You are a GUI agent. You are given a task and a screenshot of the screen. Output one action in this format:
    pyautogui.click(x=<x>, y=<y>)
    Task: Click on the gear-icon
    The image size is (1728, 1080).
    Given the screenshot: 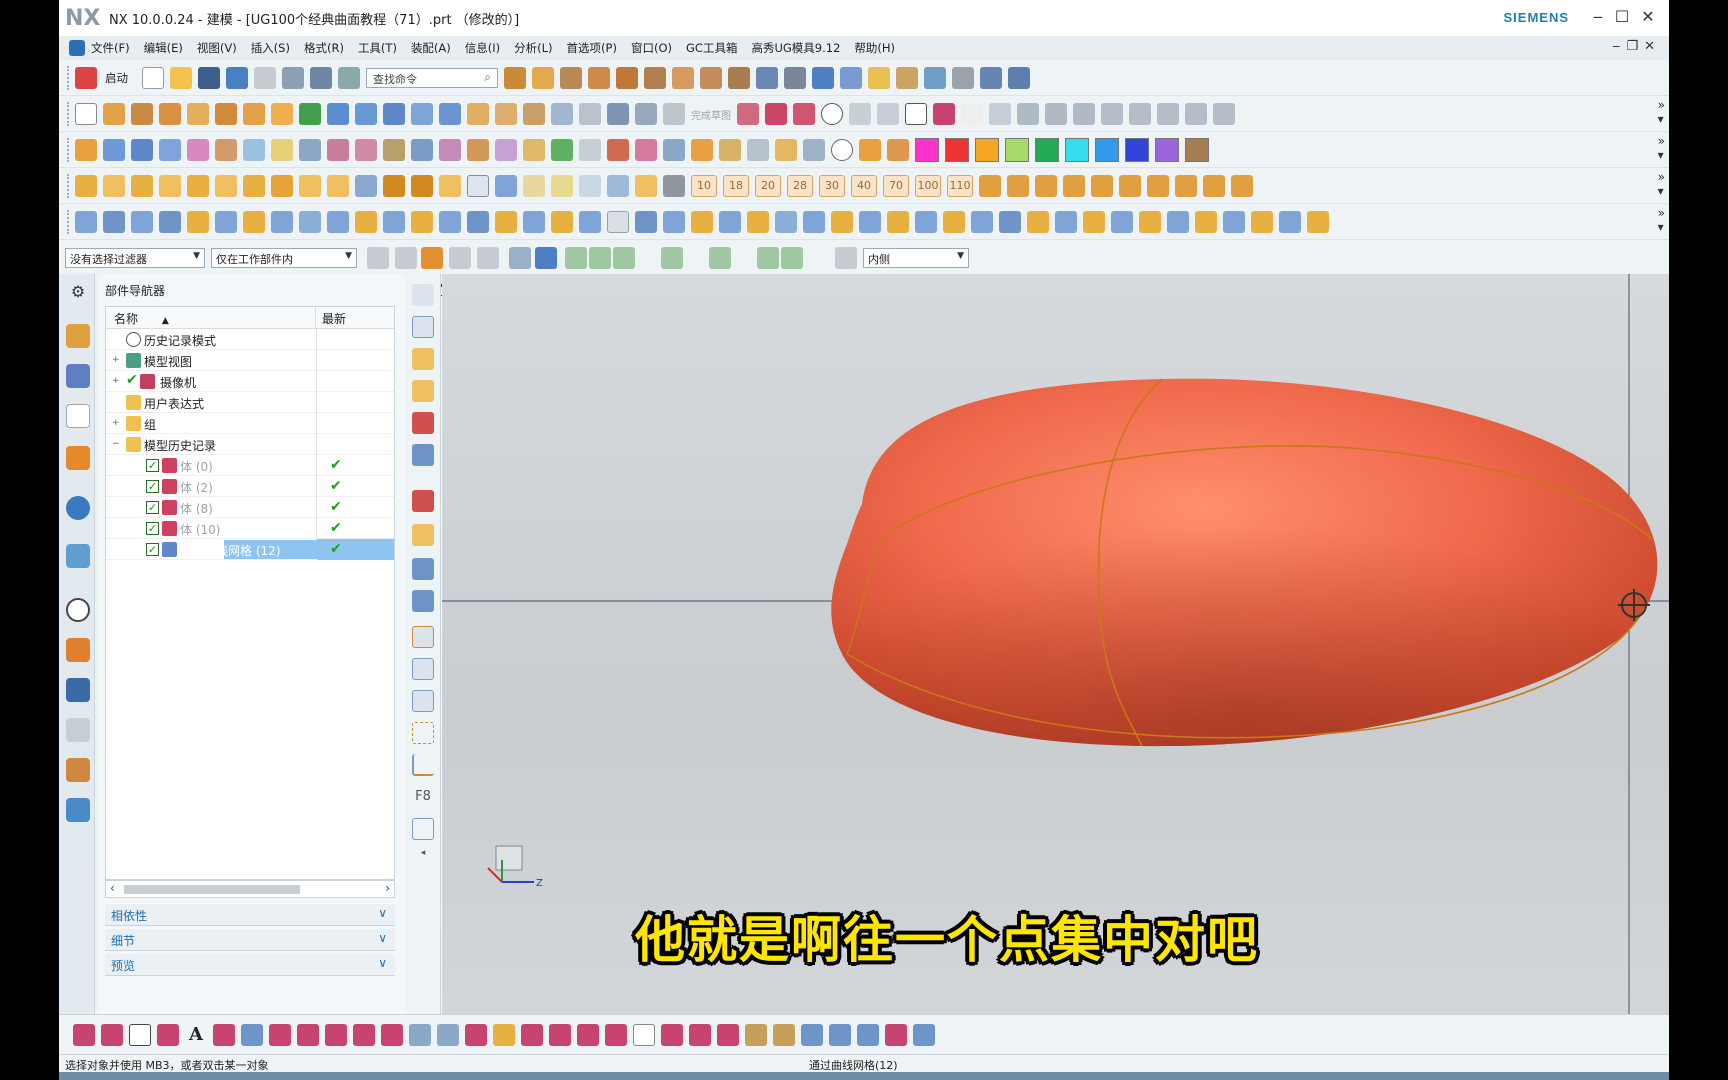 What is the action you would take?
    pyautogui.click(x=394, y=186)
    